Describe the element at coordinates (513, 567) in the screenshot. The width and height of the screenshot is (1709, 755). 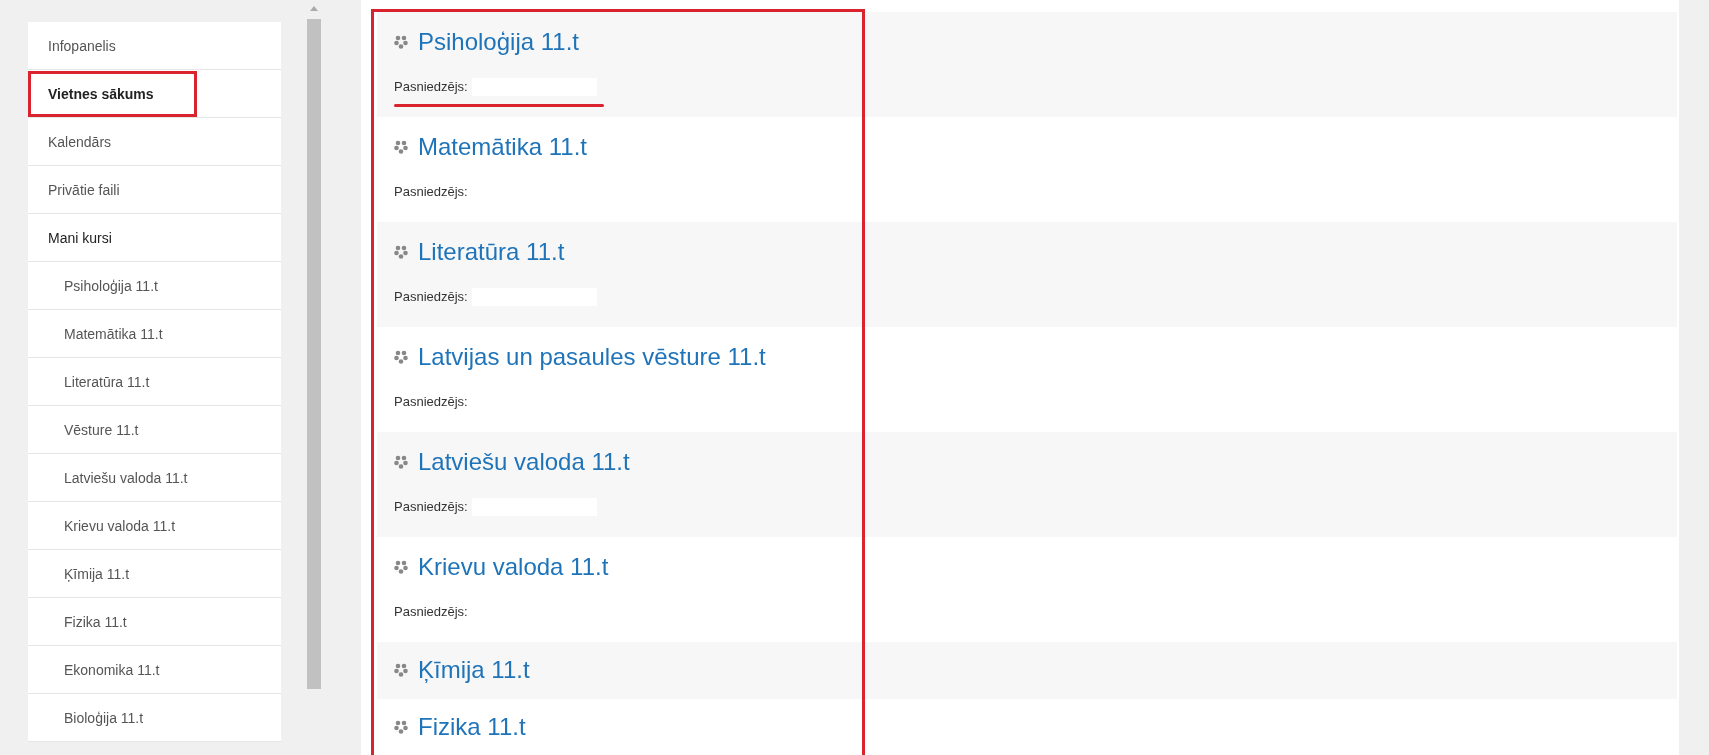
I see `course-link: Krievu valoda 11.t` at that location.